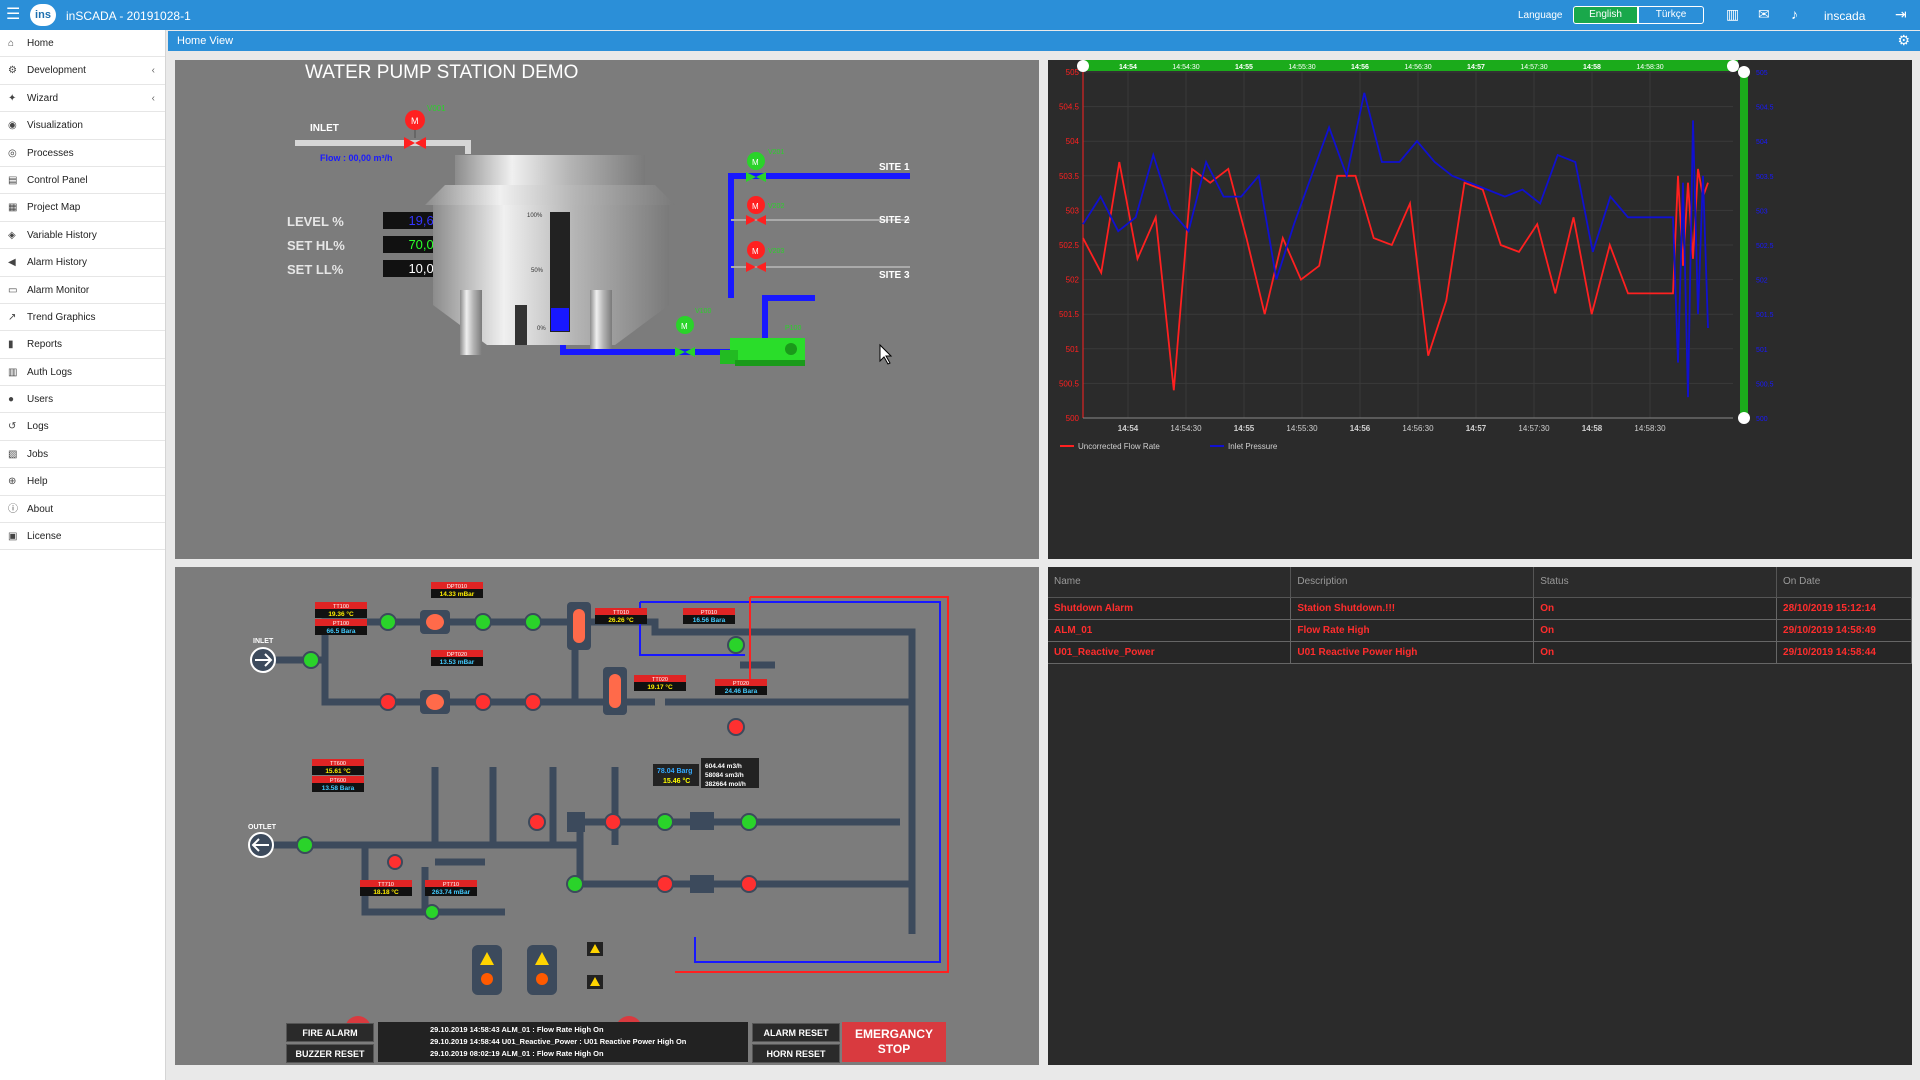  Describe the element at coordinates (315, 269) in the screenshot. I see `set-ll-label: SET LL%` at that location.